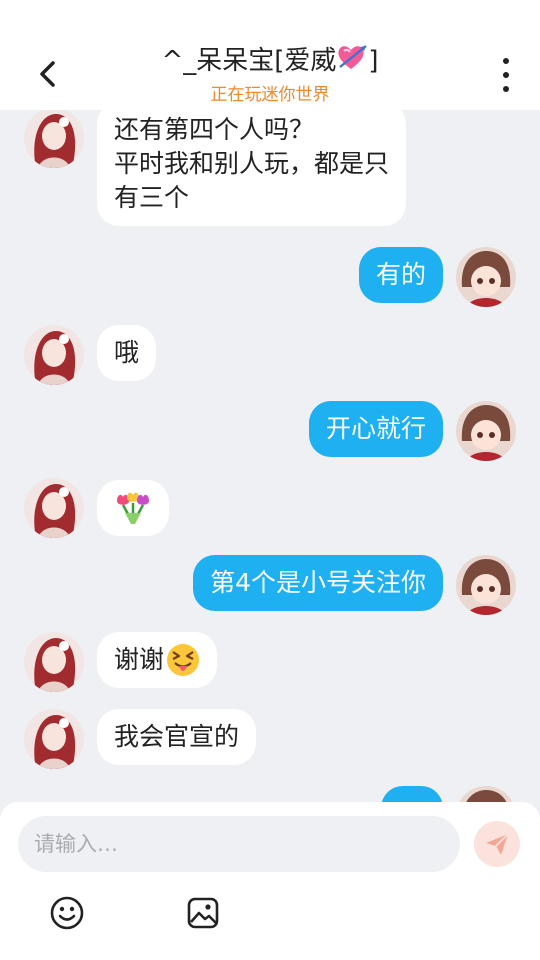 This screenshot has width=540, height=960. I want to click on message-text: 平时我和别人玩，都是只, so click(252, 163).